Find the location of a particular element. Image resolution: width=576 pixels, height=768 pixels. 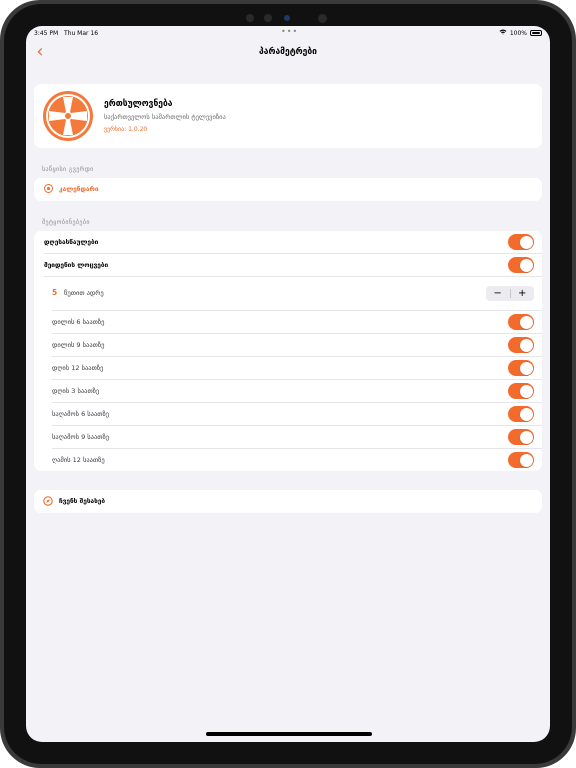

section-header-home: საწყისი გვერდი is located at coordinates (68, 169).